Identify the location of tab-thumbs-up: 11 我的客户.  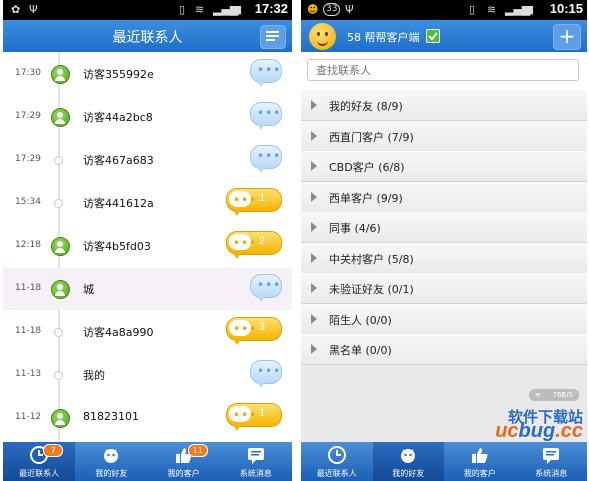
(184, 461).